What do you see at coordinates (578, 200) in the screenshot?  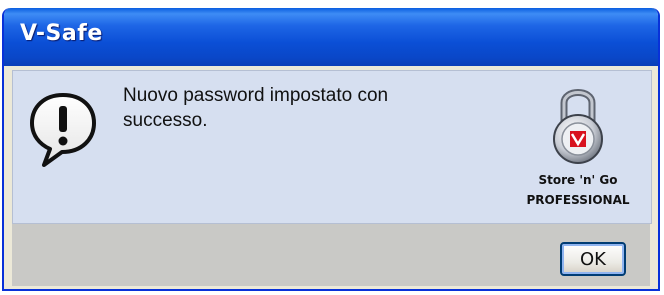 I see `logo-edition-text: PROFESSIONAL` at bounding box center [578, 200].